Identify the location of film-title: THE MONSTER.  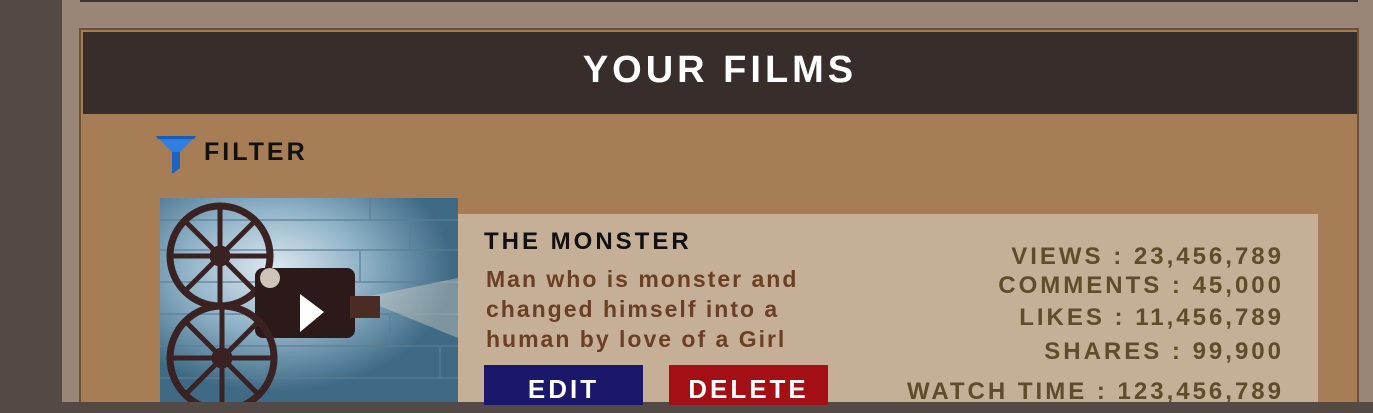
(588, 241).